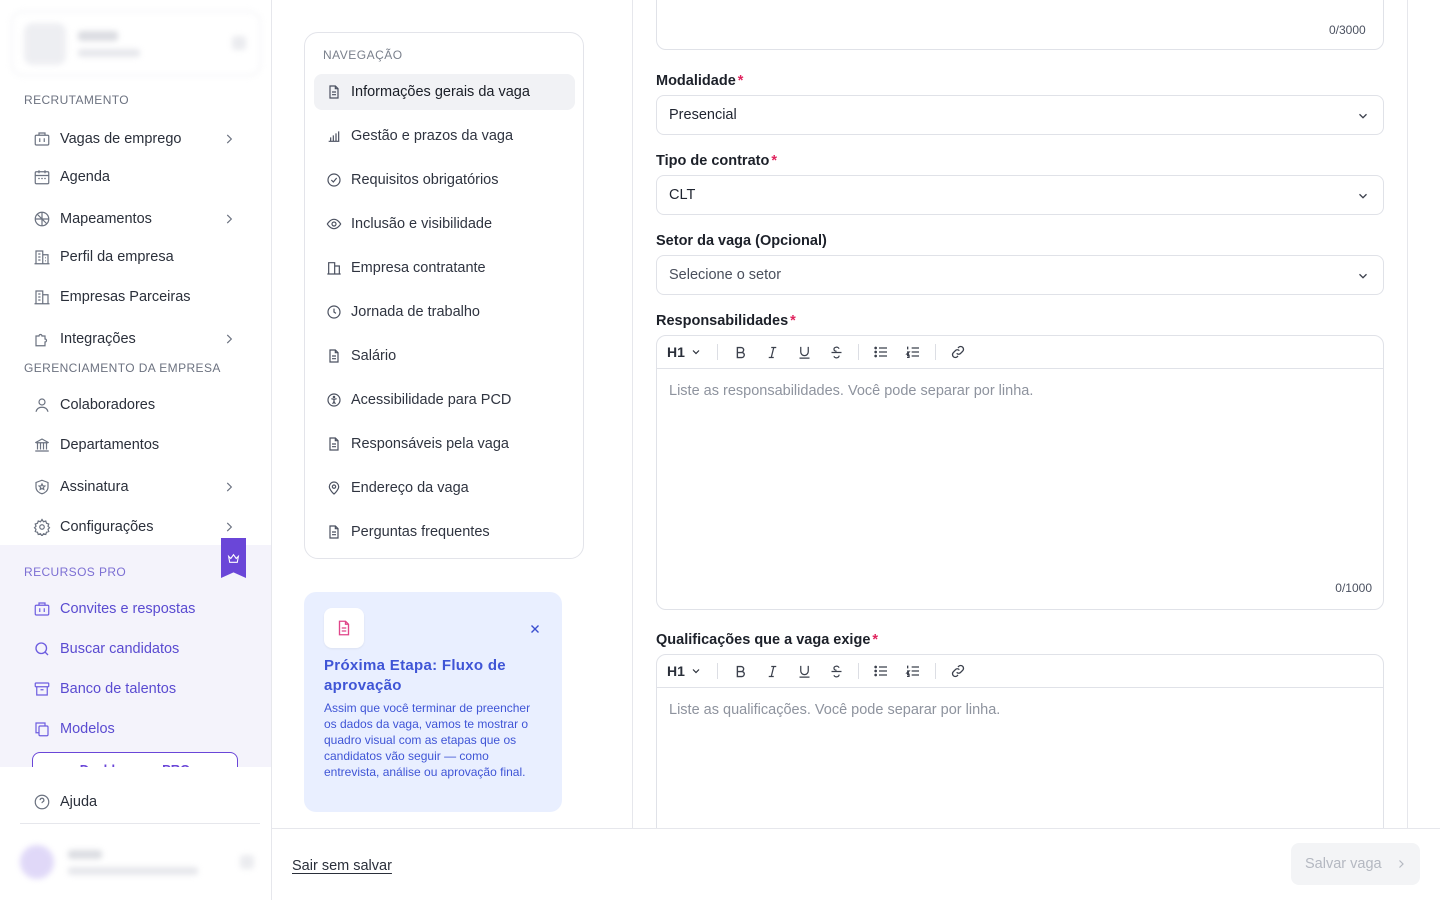 The height and width of the screenshot is (900, 1440). Describe the element at coordinates (136, 487) in the screenshot. I see `sidebar-item-assinatura: Assinatura` at that location.